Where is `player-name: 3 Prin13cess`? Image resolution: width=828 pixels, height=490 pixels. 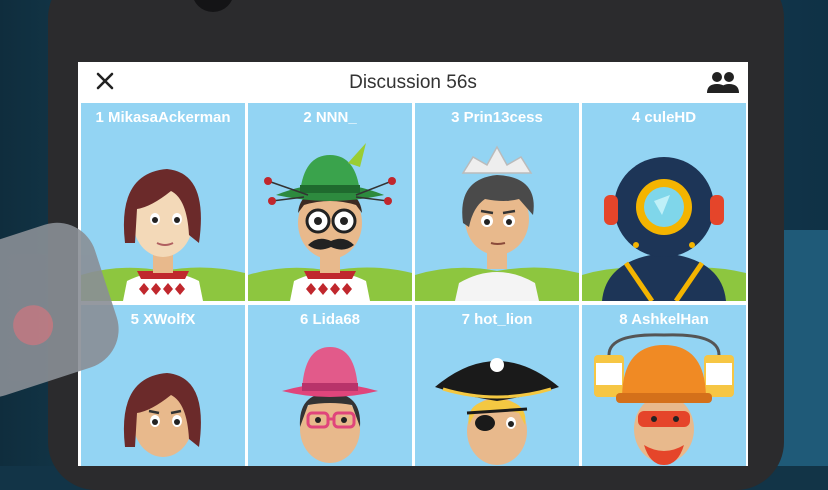 player-name: 3 Prin13cess is located at coordinates (497, 117).